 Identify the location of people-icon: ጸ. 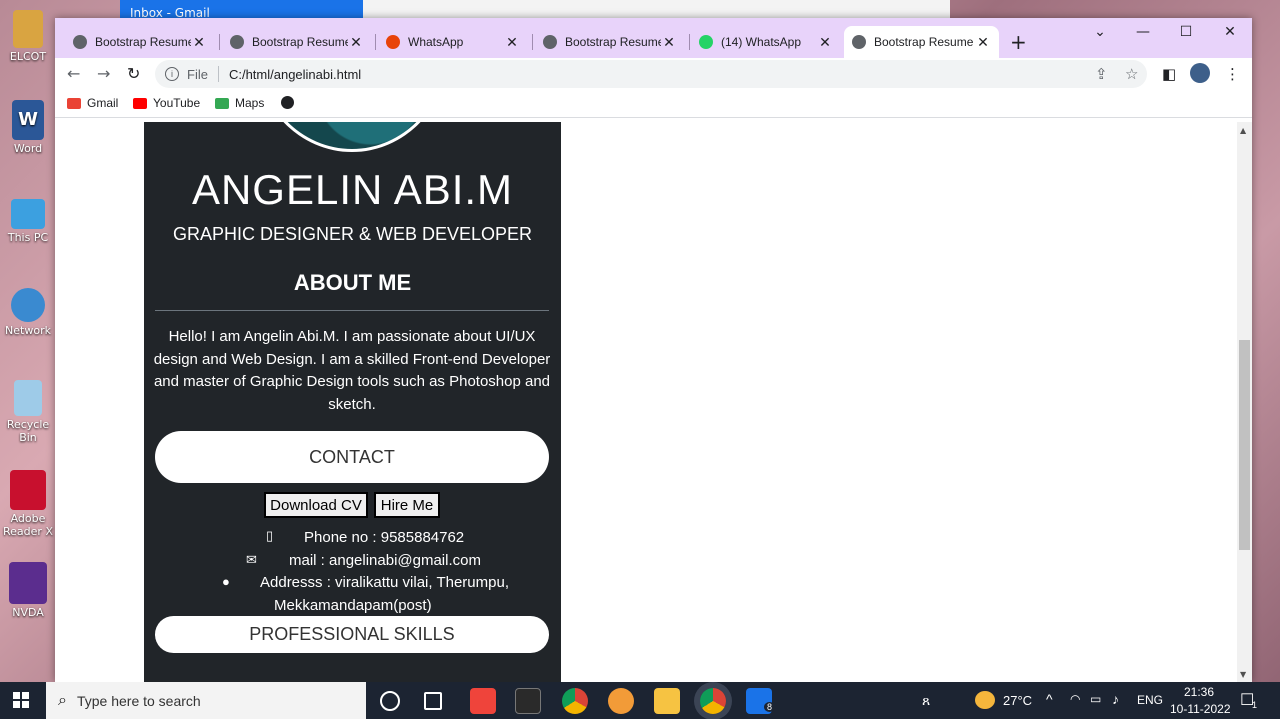
(926, 700).